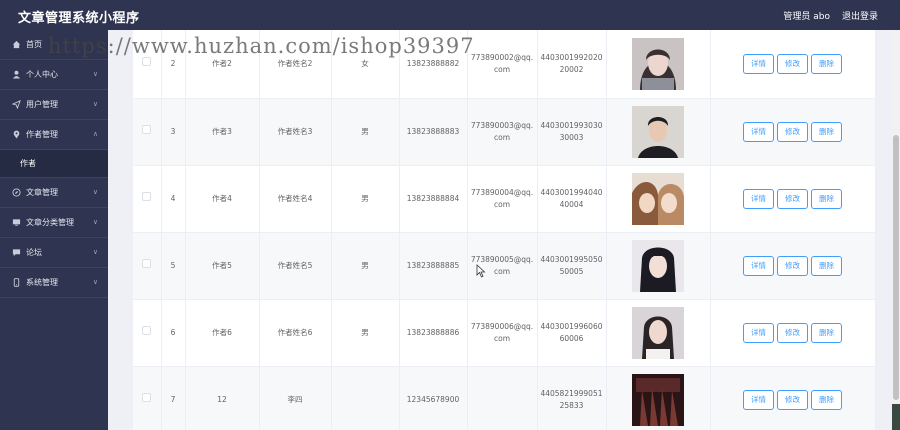 This screenshot has height=430, width=900. What do you see at coordinates (79, 18) in the screenshot?
I see `app-title: 文章管理系统小程序` at bounding box center [79, 18].